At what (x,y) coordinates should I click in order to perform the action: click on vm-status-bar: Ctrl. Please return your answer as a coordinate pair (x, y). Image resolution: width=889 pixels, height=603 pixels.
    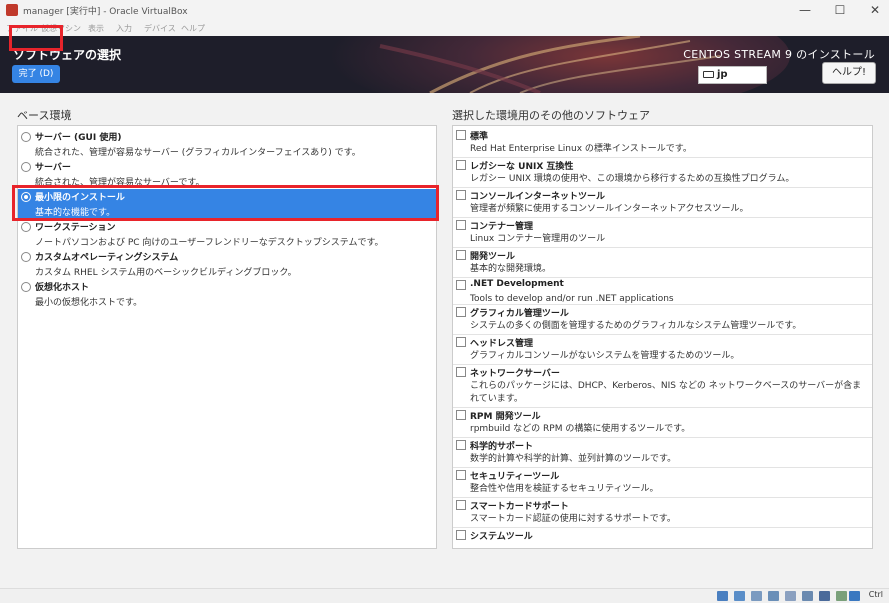
    Looking at the image, I should click on (444, 595).